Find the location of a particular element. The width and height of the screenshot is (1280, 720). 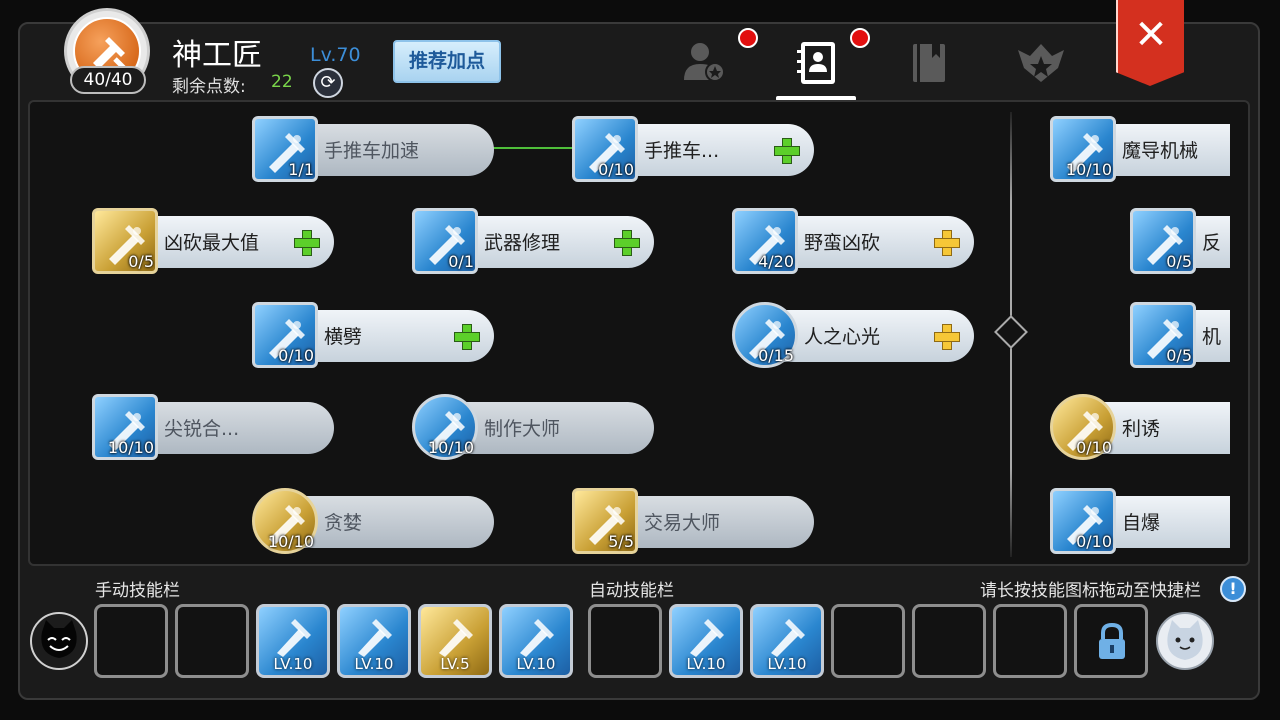

tab-book is located at coordinates (929, 63).